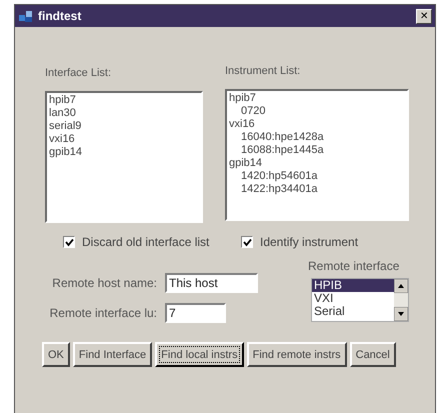 The height and width of the screenshot is (413, 440). I want to click on list-item: 0720, so click(317, 111).